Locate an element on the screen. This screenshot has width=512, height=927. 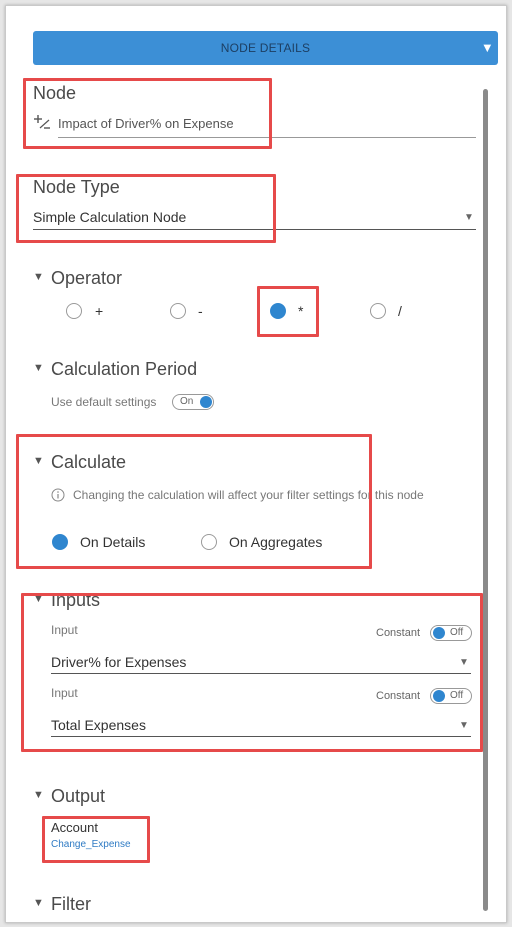
filter-collapse-icon: ▼ is located at coordinates (38, 903).